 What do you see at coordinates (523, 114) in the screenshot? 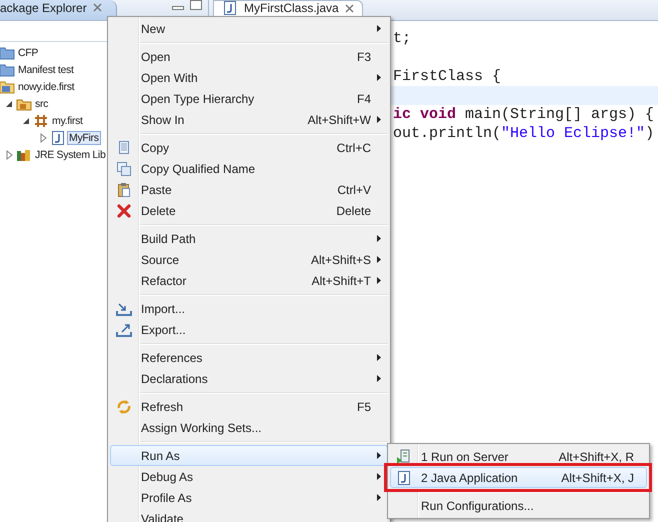
I see `code-line: ic void main(String[] args) {` at bounding box center [523, 114].